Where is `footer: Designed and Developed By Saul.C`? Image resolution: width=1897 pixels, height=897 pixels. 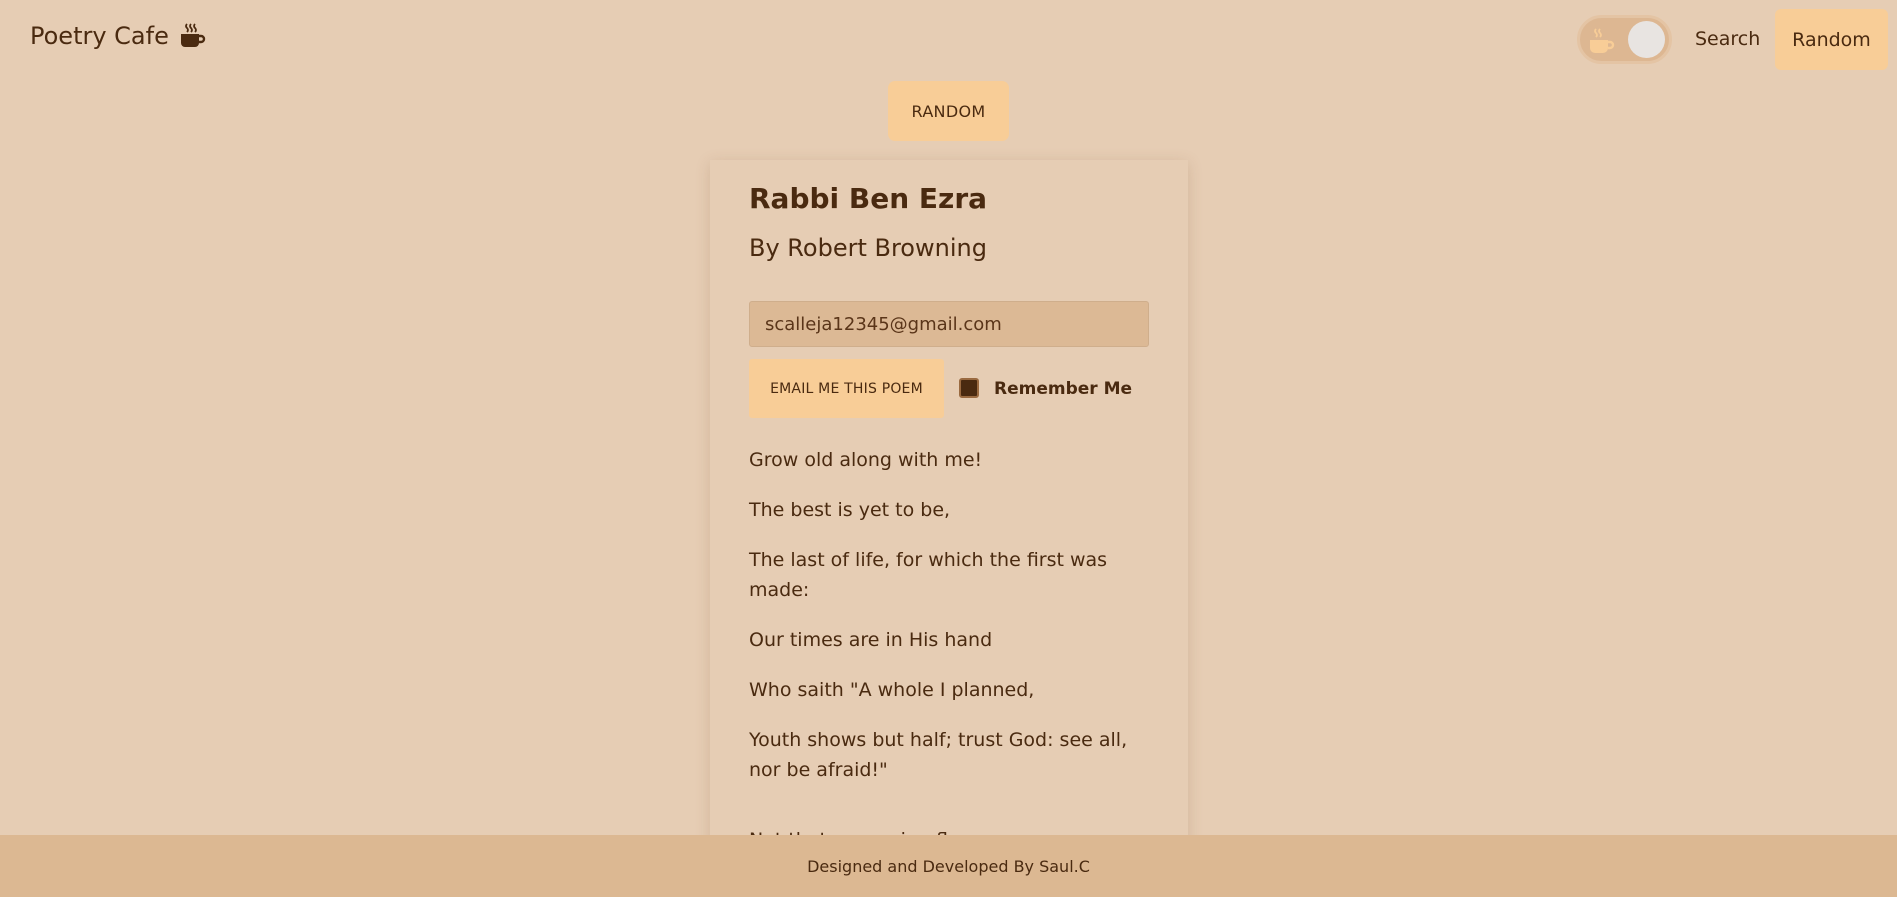 footer: Designed and Developed By Saul.C is located at coordinates (948, 866).